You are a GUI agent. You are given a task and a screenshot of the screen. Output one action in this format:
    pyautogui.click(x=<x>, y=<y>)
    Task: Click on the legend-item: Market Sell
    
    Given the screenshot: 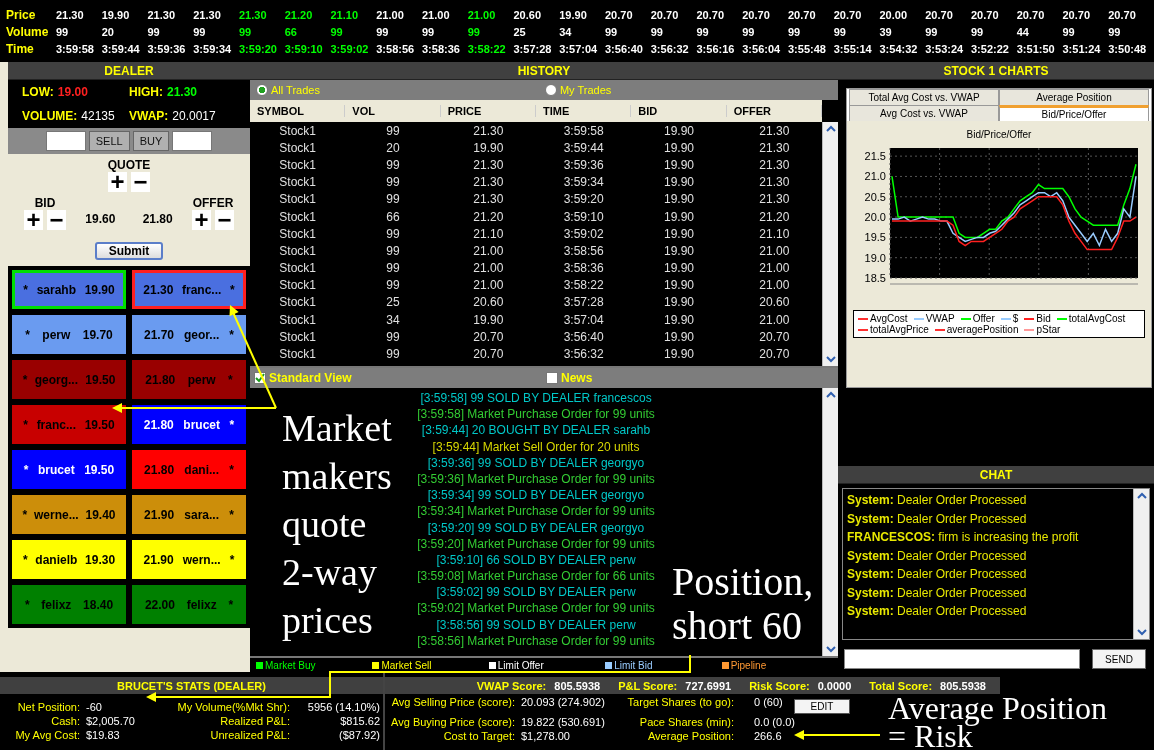 What is the action you would take?
    pyautogui.click(x=430, y=665)
    